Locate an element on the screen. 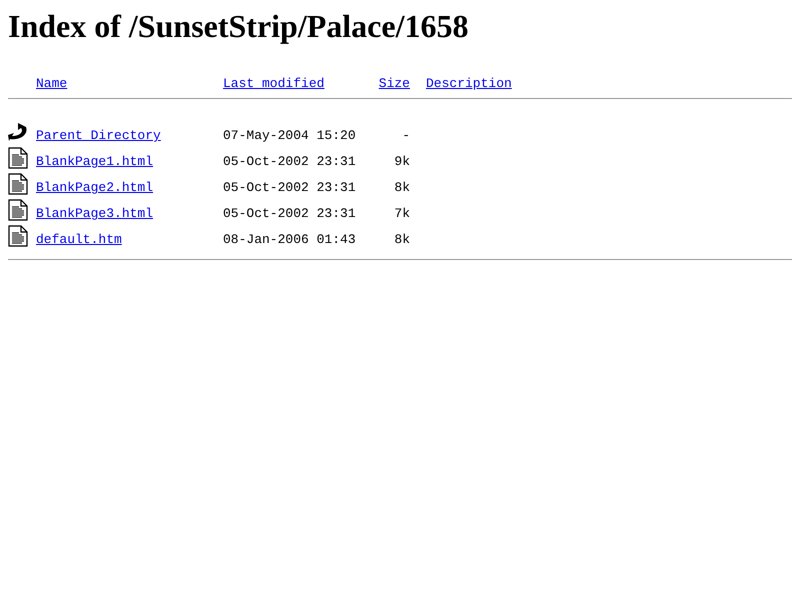  file-link: BlankPage1.html is located at coordinates (95, 161).